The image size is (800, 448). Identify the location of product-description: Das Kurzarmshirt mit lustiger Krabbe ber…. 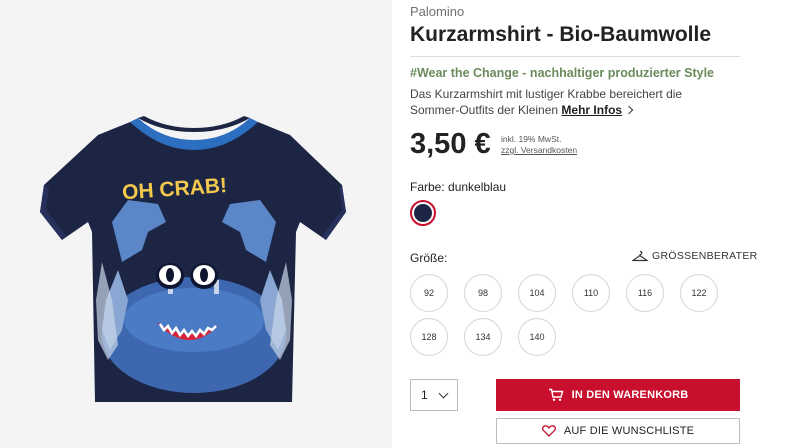
(570, 102).